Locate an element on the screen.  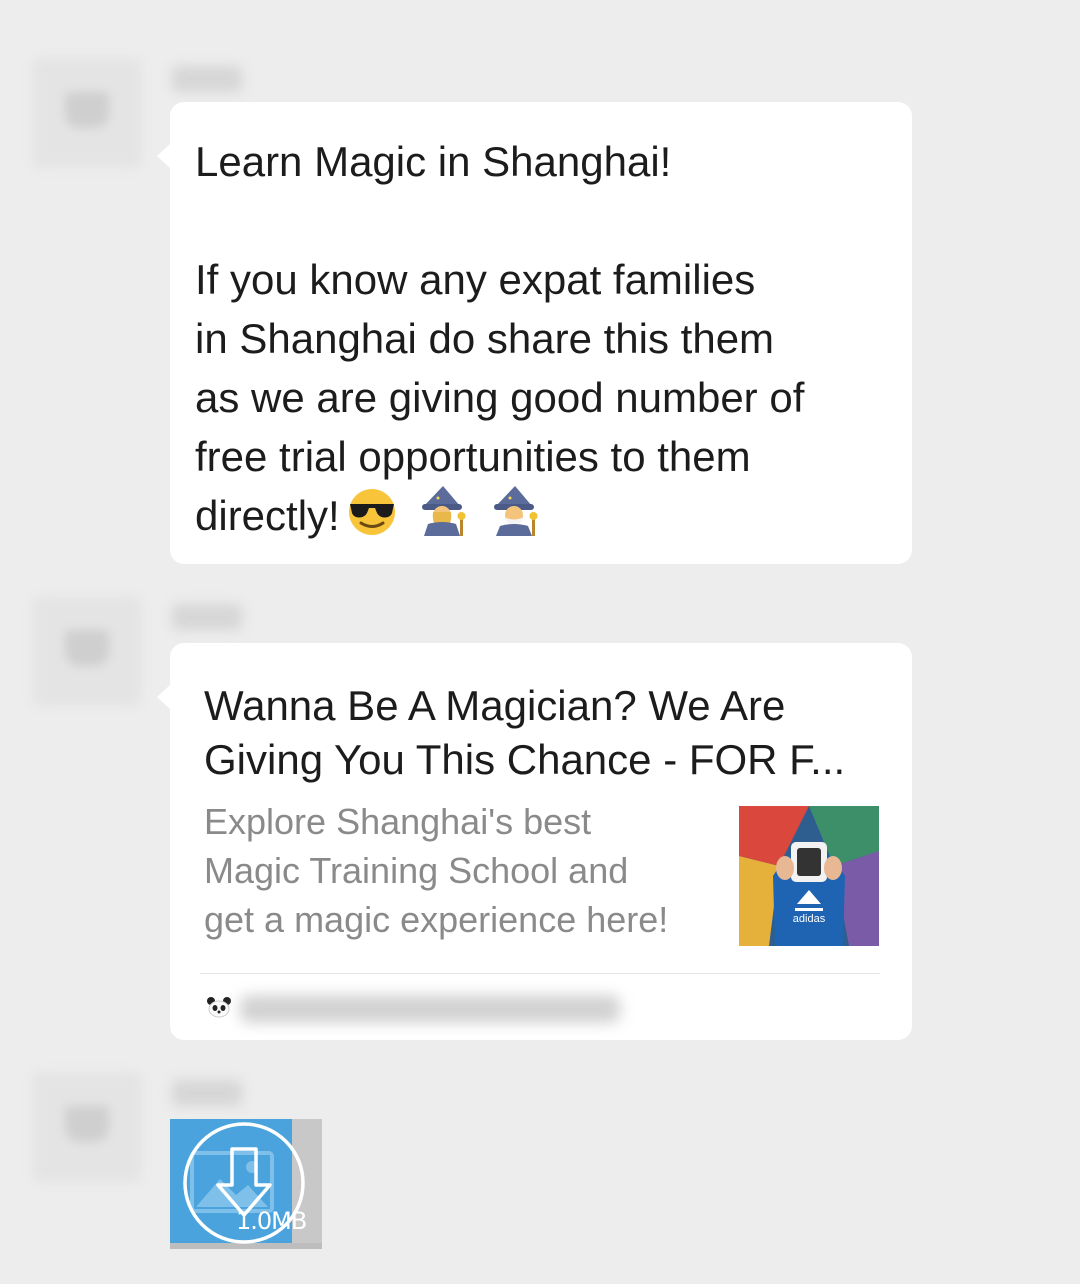
link-source-name is located at coordinates (430, 1009).